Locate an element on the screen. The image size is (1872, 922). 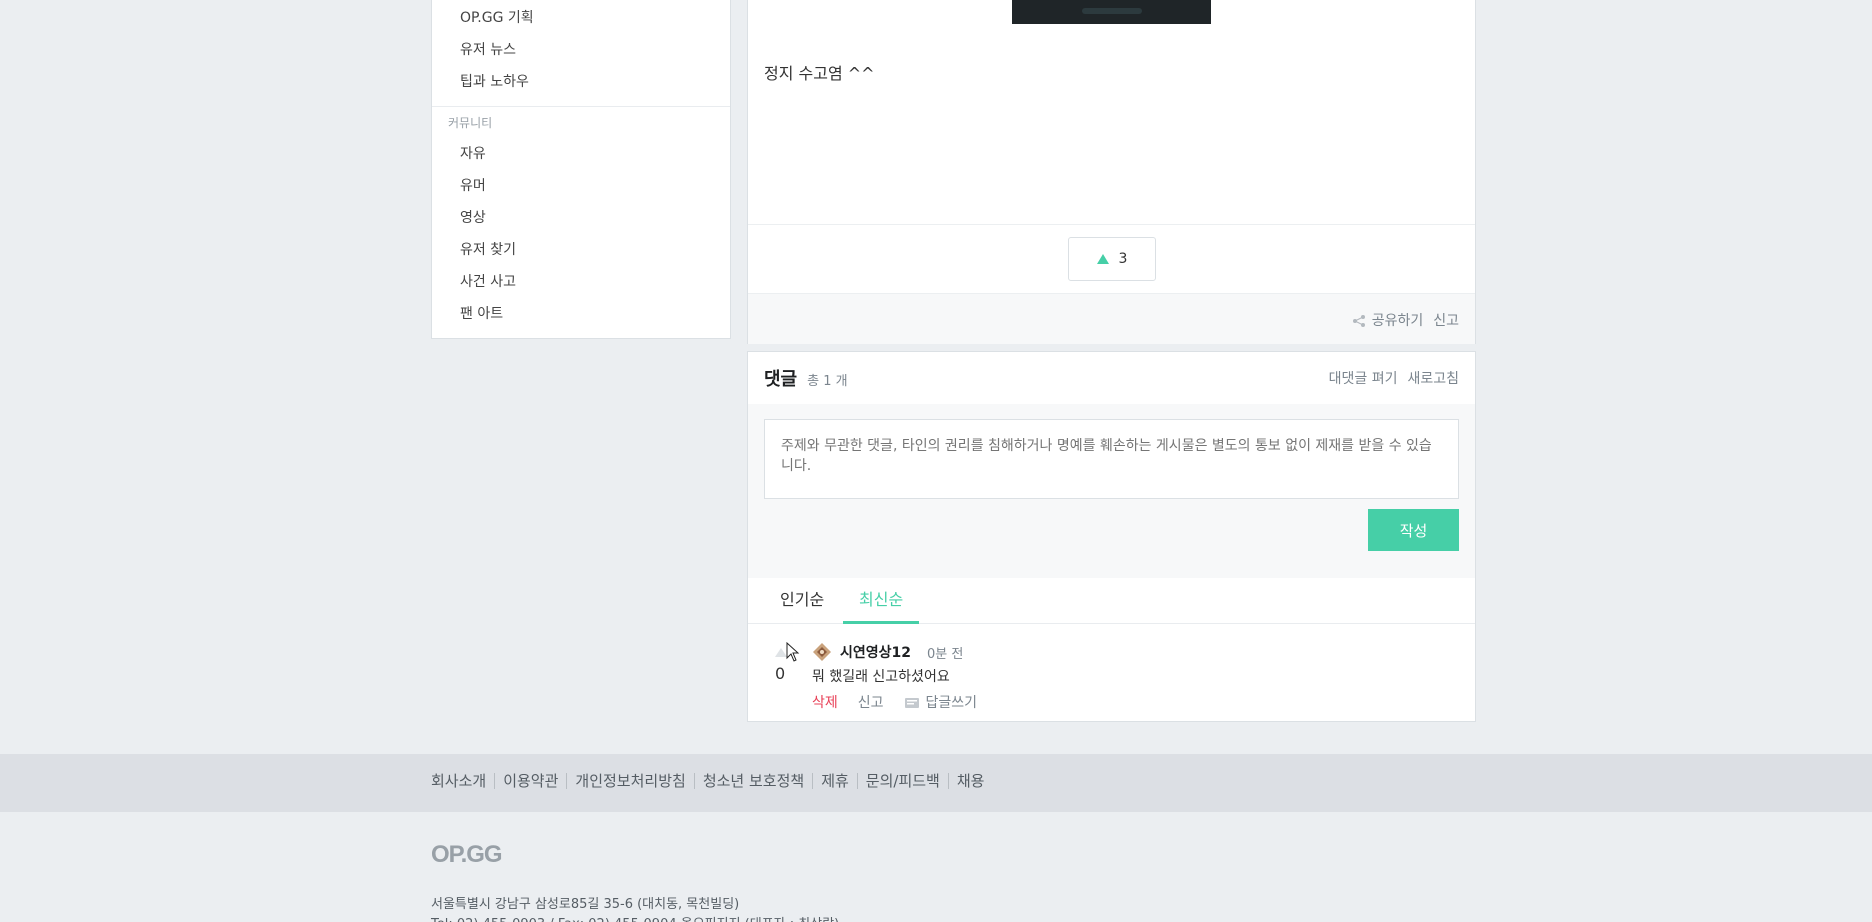
share-button: 공유하기 is located at coordinates (1388, 320).